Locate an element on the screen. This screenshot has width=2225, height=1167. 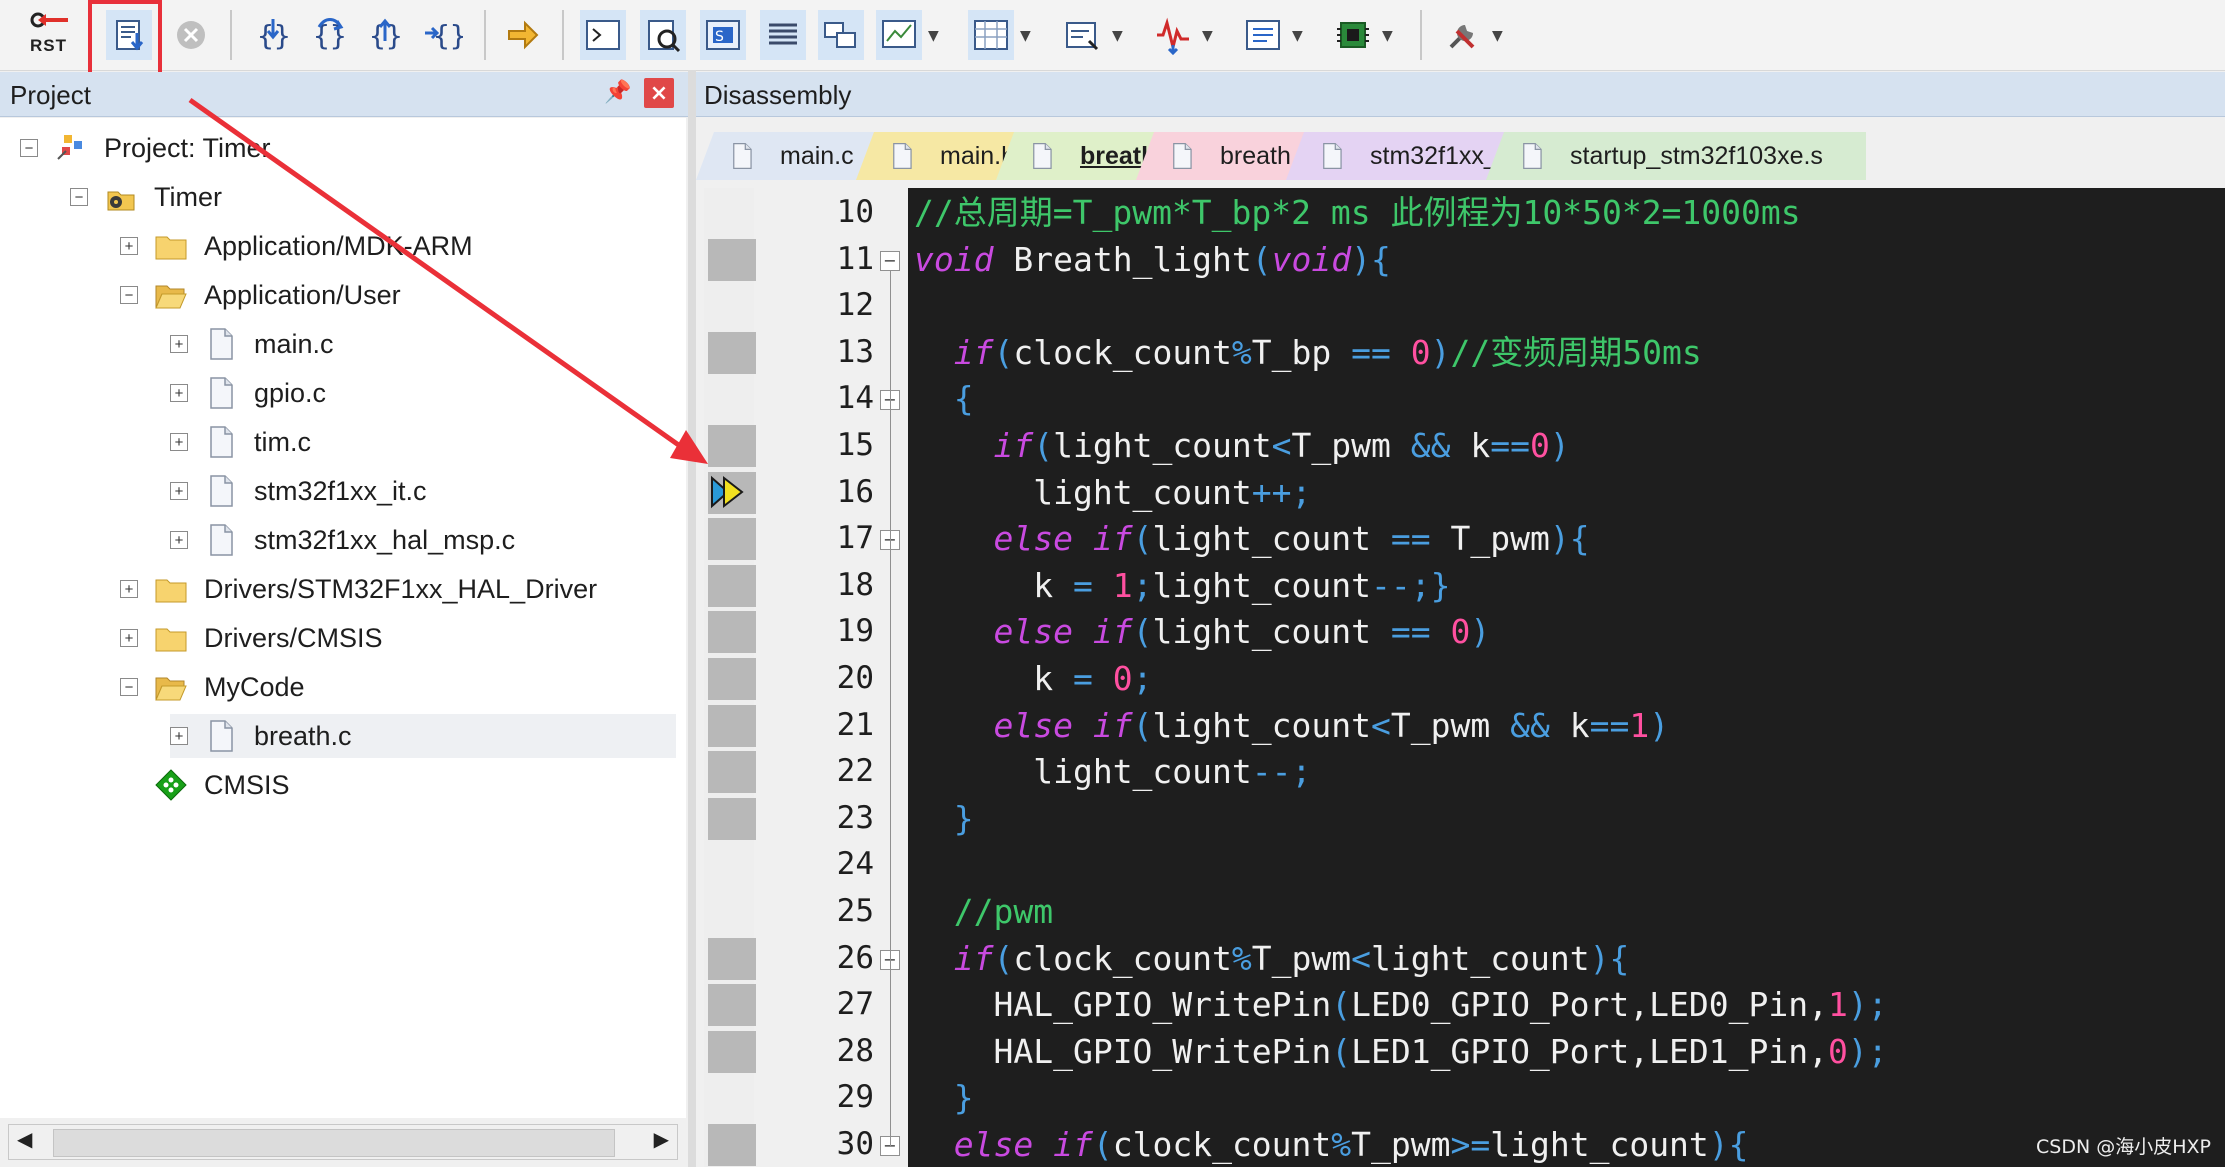
code-line: k = 0; is located at coordinates (1033, 679).